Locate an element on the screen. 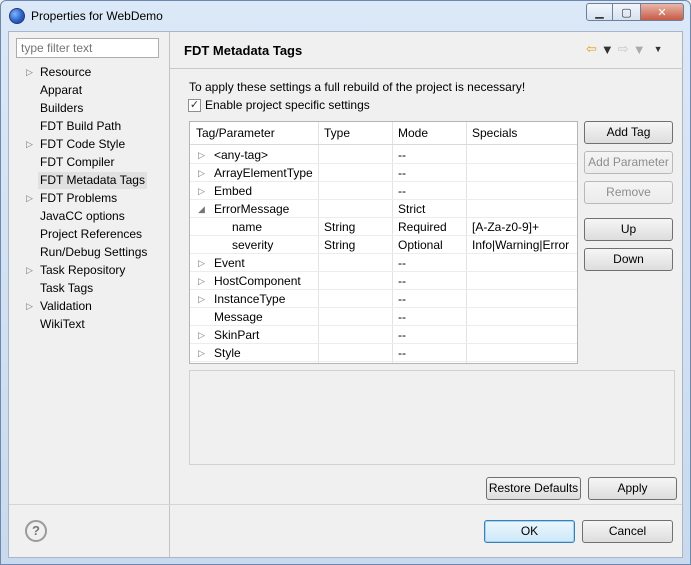 This screenshot has height=565, width=691. table-row: ◢ ErrorMessage Strict is located at coordinates (383, 209).